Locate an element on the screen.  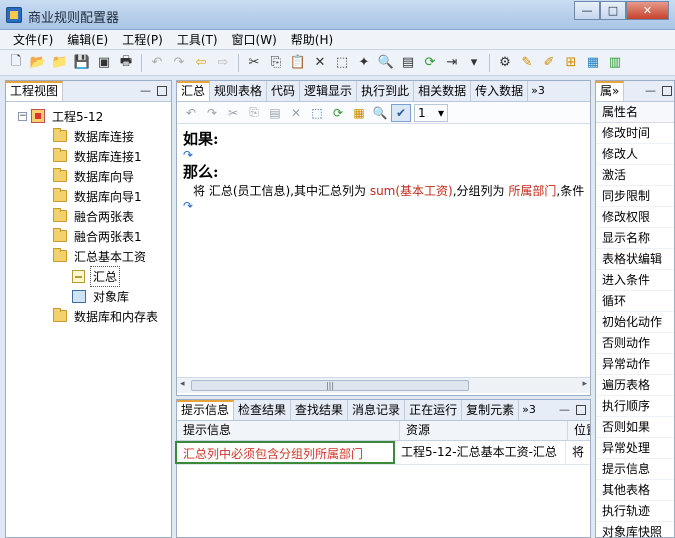
rule-action: 将 汇总(员工信息),其中汇总列为 sum(基本工资),分组列为 所属部门,条件 is located at coordinates (386, 191).